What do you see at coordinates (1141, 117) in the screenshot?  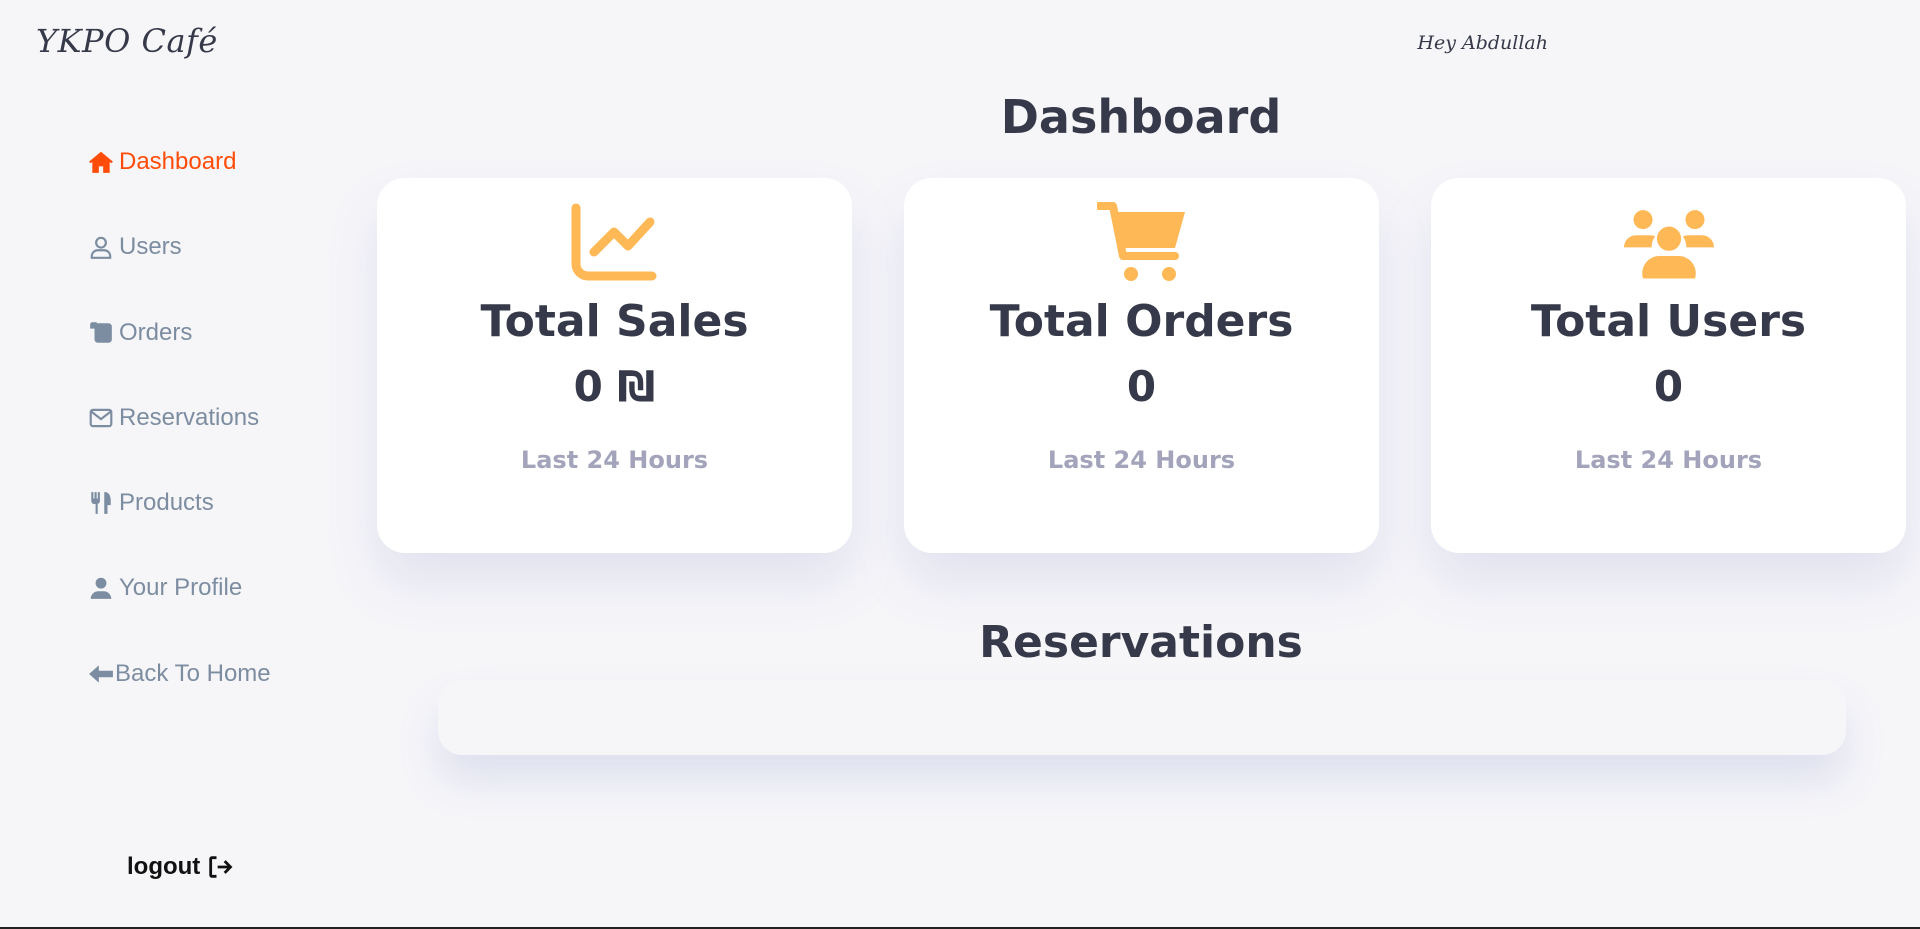 I see `page-title: Dashboard` at bounding box center [1141, 117].